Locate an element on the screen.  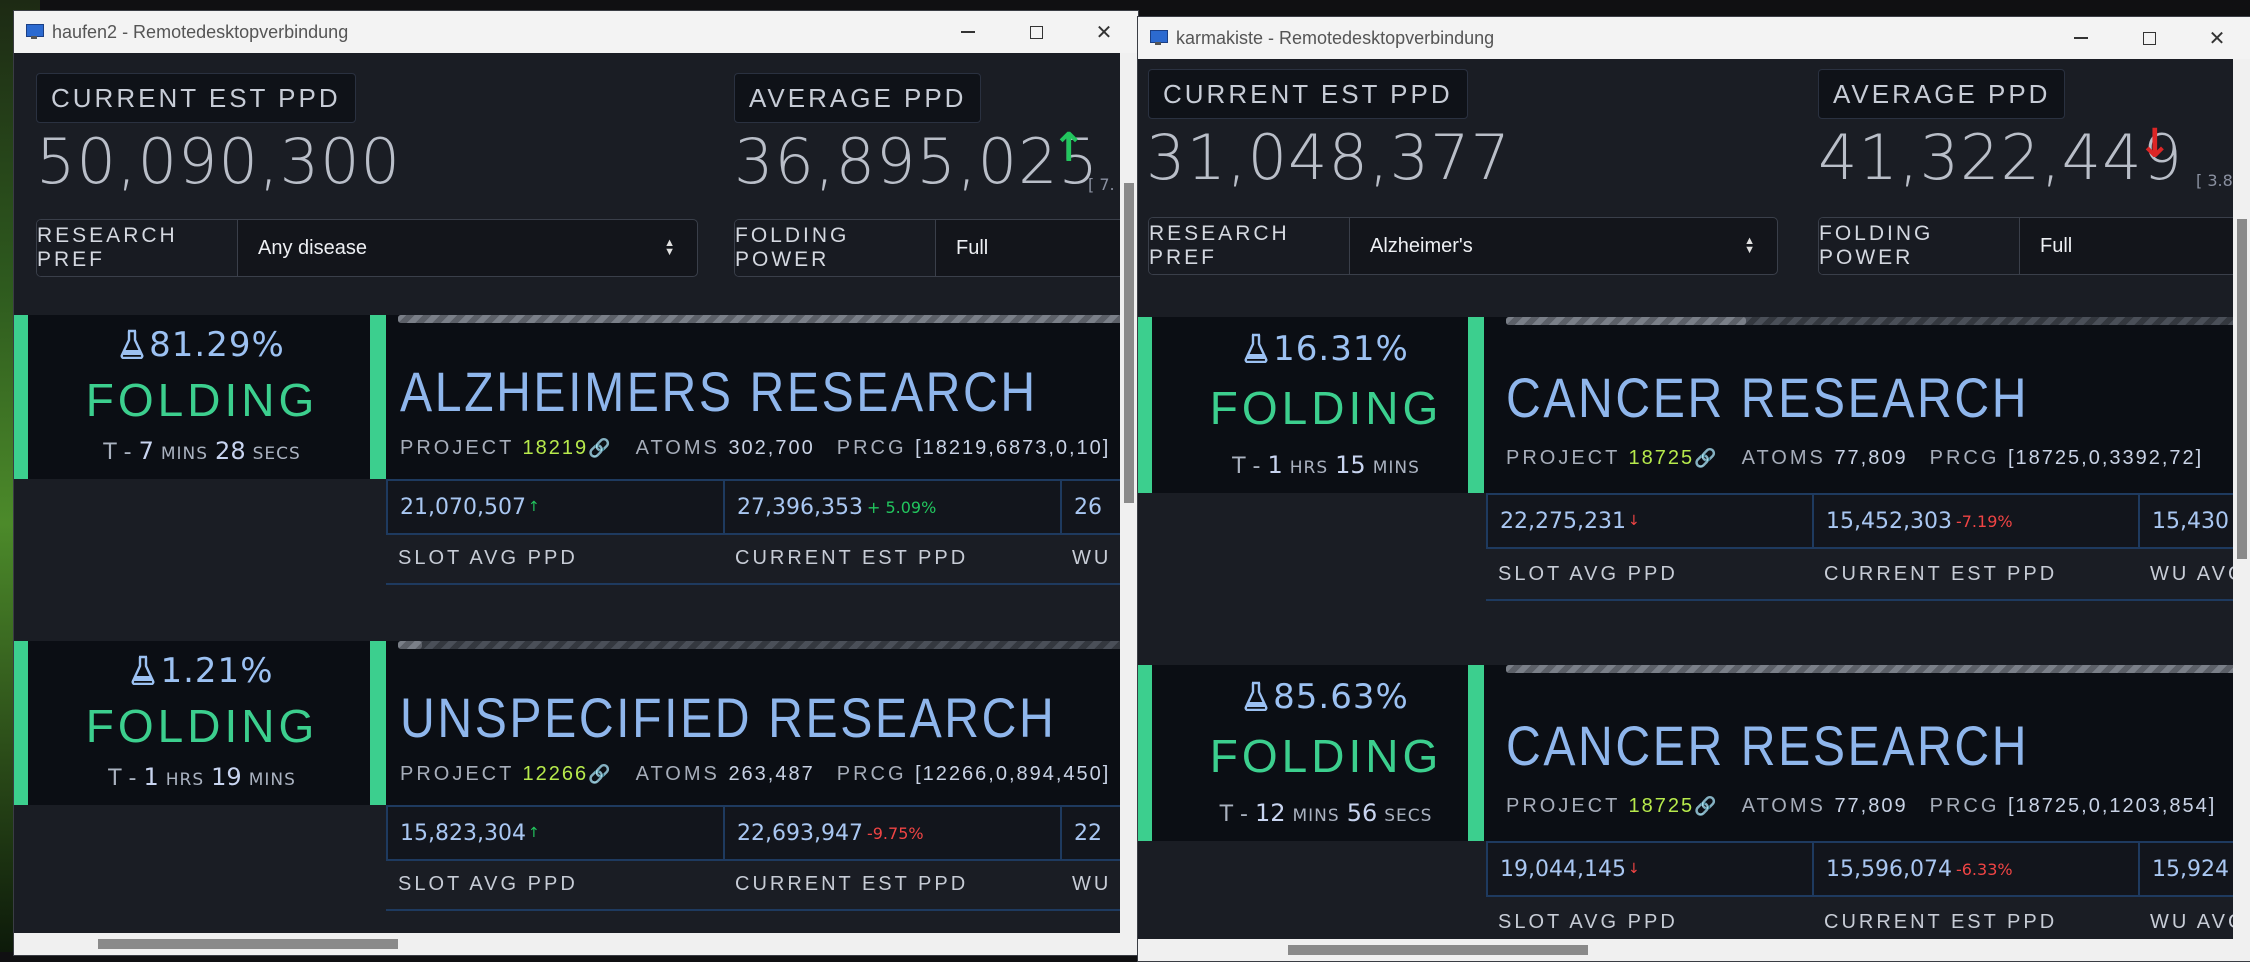
average-ppd-value: 36,895,025 is located at coordinates (916, 161).